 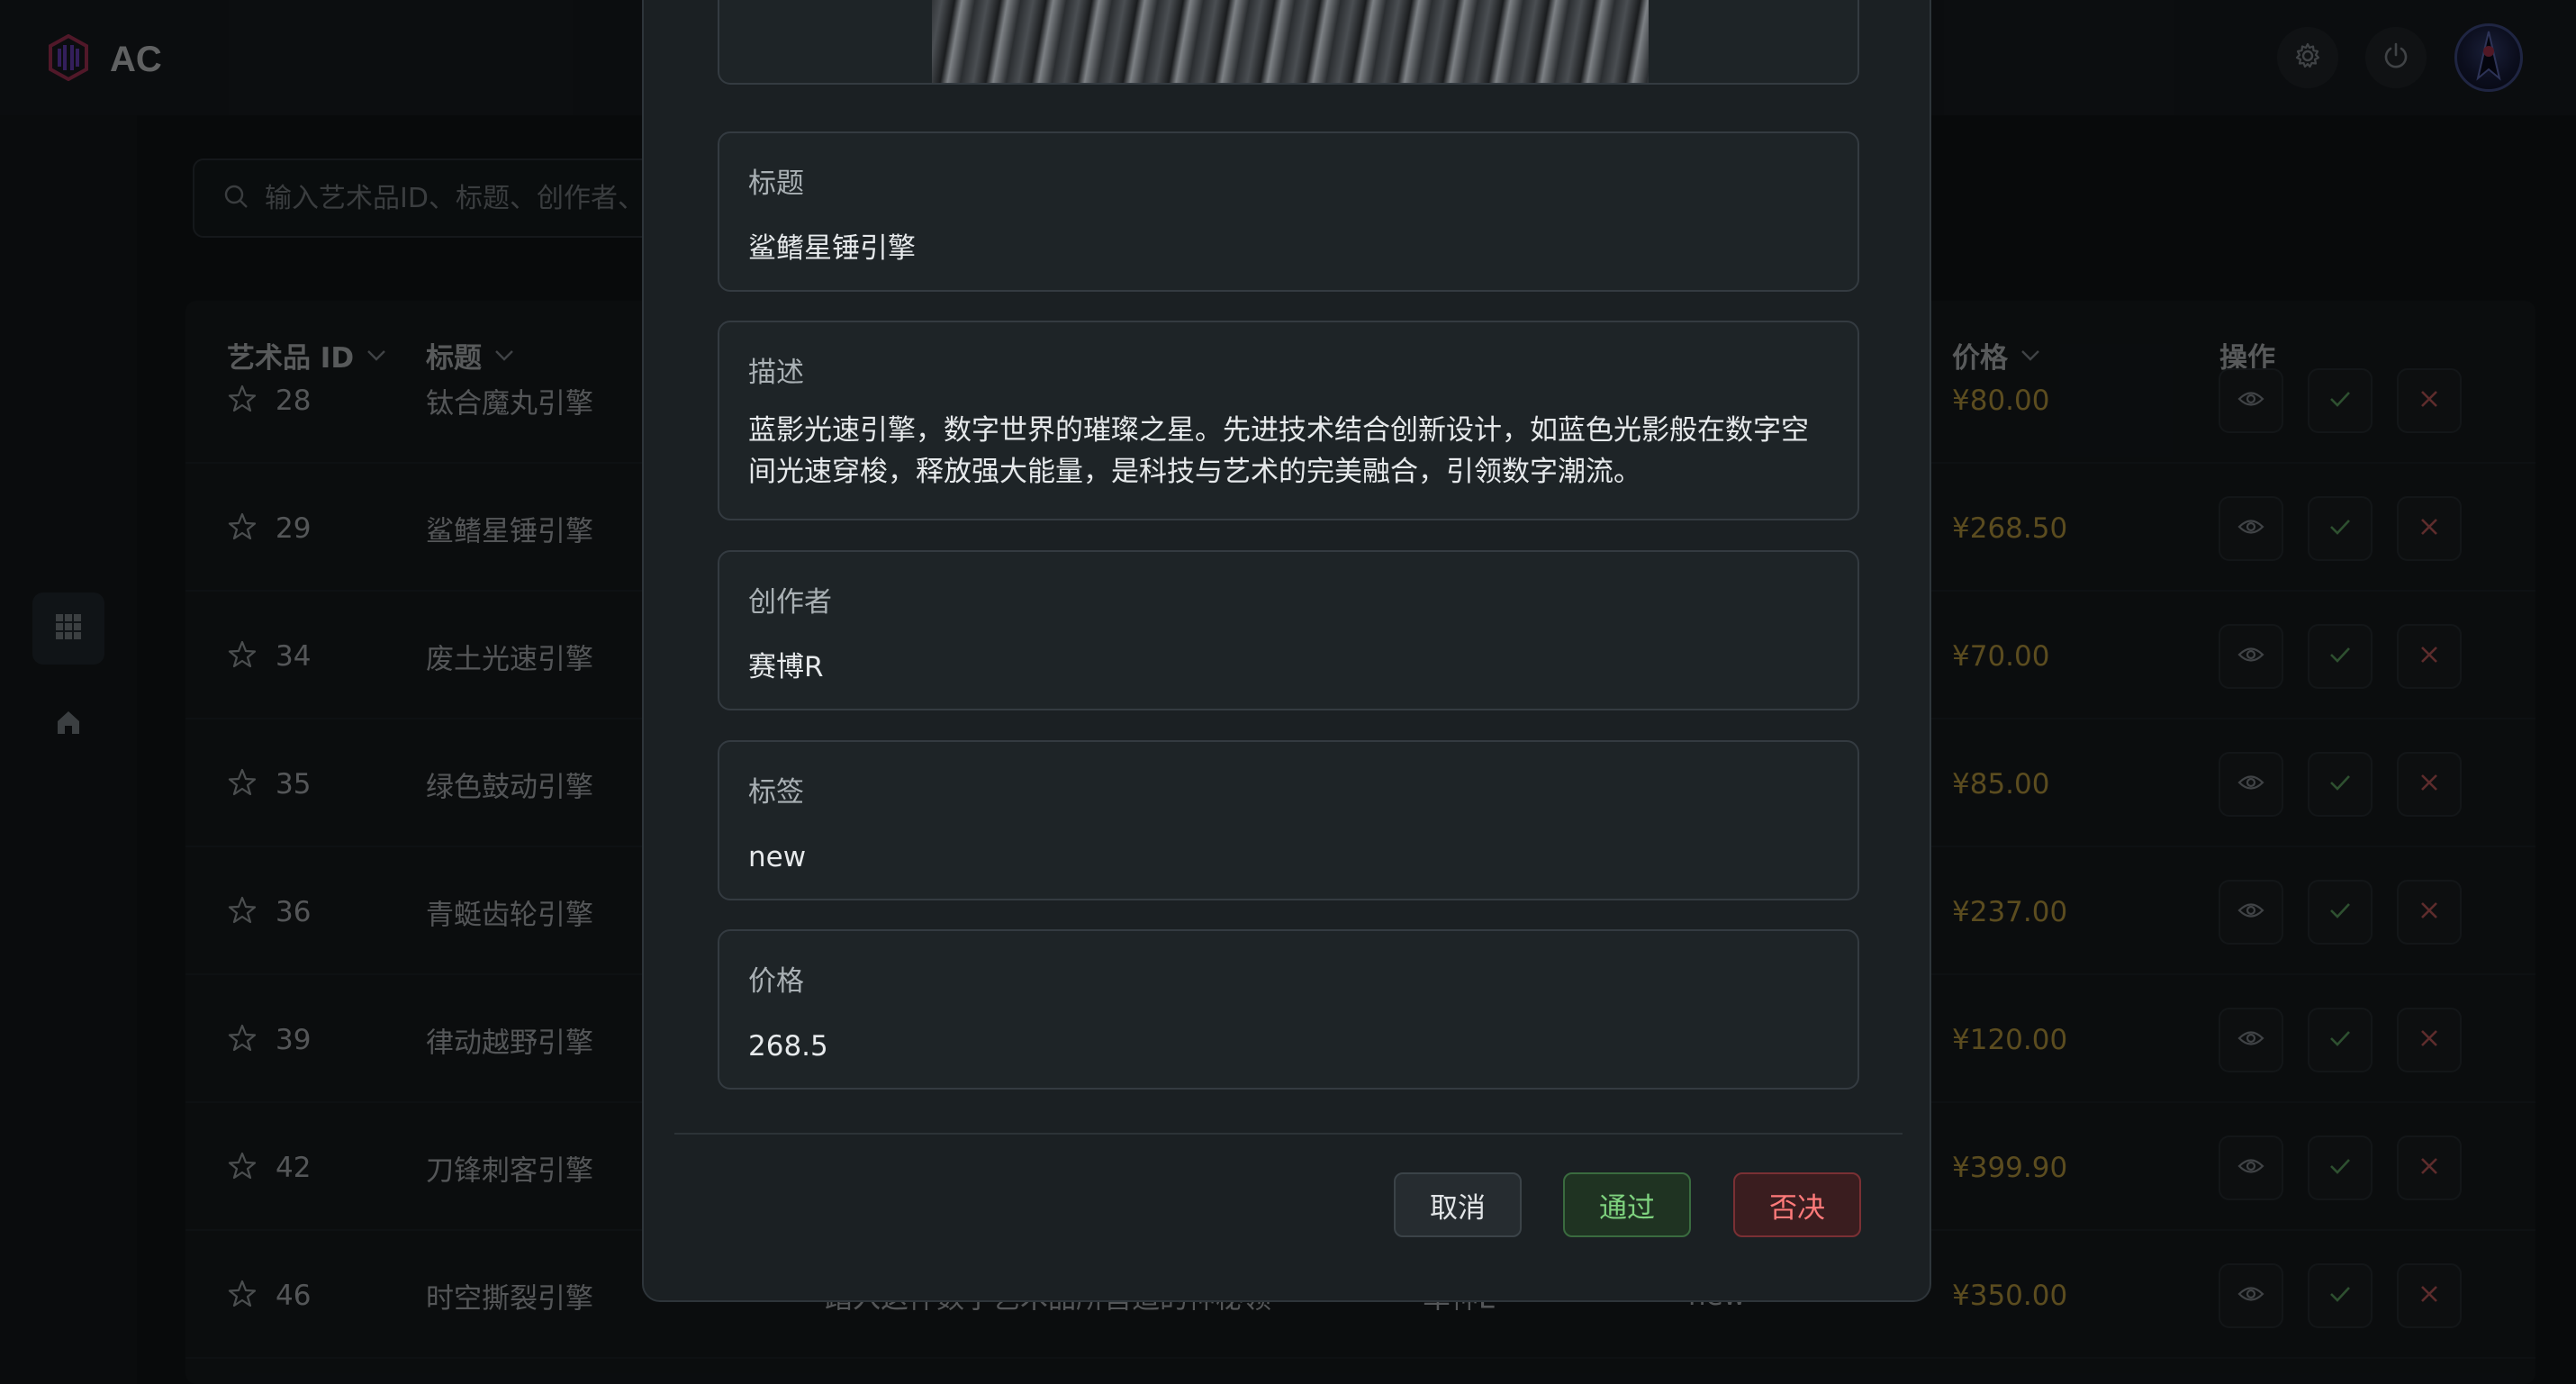 What do you see at coordinates (1288, 630) in the screenshot?
I see `field-creator: 创作者 赛博R` at bounding box center [1288, 630].